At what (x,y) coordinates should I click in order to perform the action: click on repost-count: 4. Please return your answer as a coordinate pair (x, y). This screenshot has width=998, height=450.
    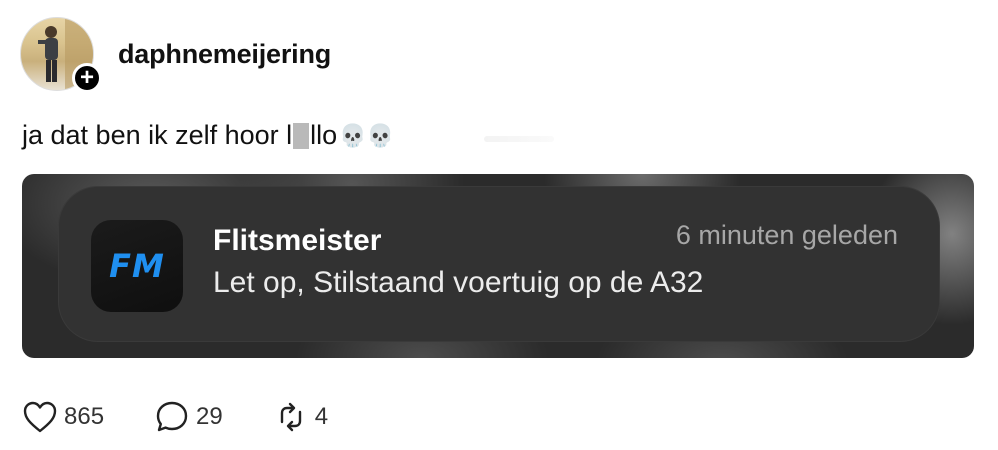
    Looking at the image, I should click on (321, 416).